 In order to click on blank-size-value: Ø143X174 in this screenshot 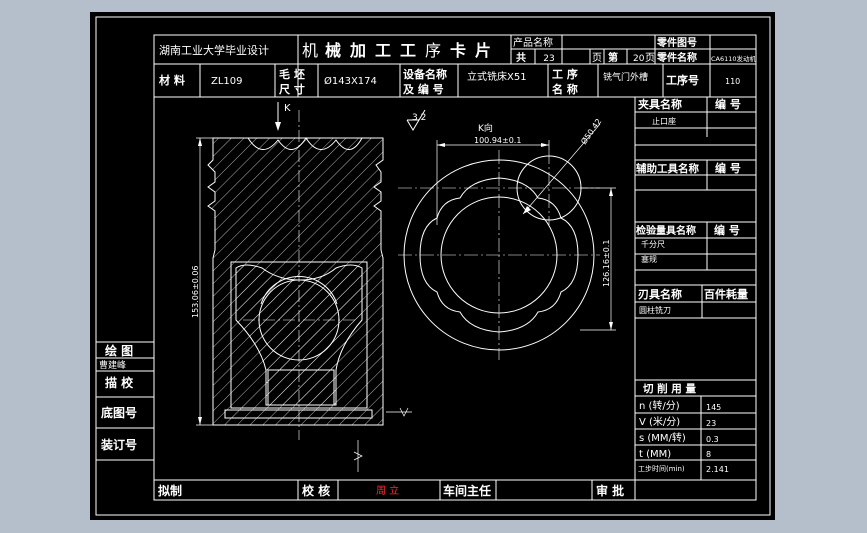, I will do `click(350, 81)`.